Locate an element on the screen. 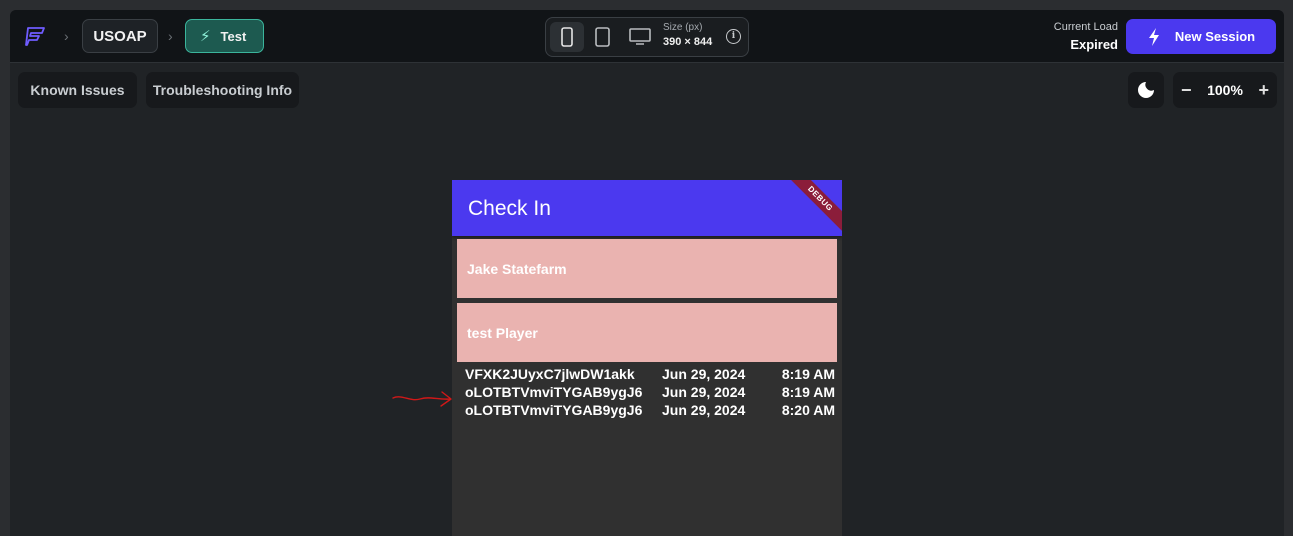 Image resolution: width=1293 pixels, height=536 pixels. player-name: Jake Statefarm is located at coordinates (517, 269).